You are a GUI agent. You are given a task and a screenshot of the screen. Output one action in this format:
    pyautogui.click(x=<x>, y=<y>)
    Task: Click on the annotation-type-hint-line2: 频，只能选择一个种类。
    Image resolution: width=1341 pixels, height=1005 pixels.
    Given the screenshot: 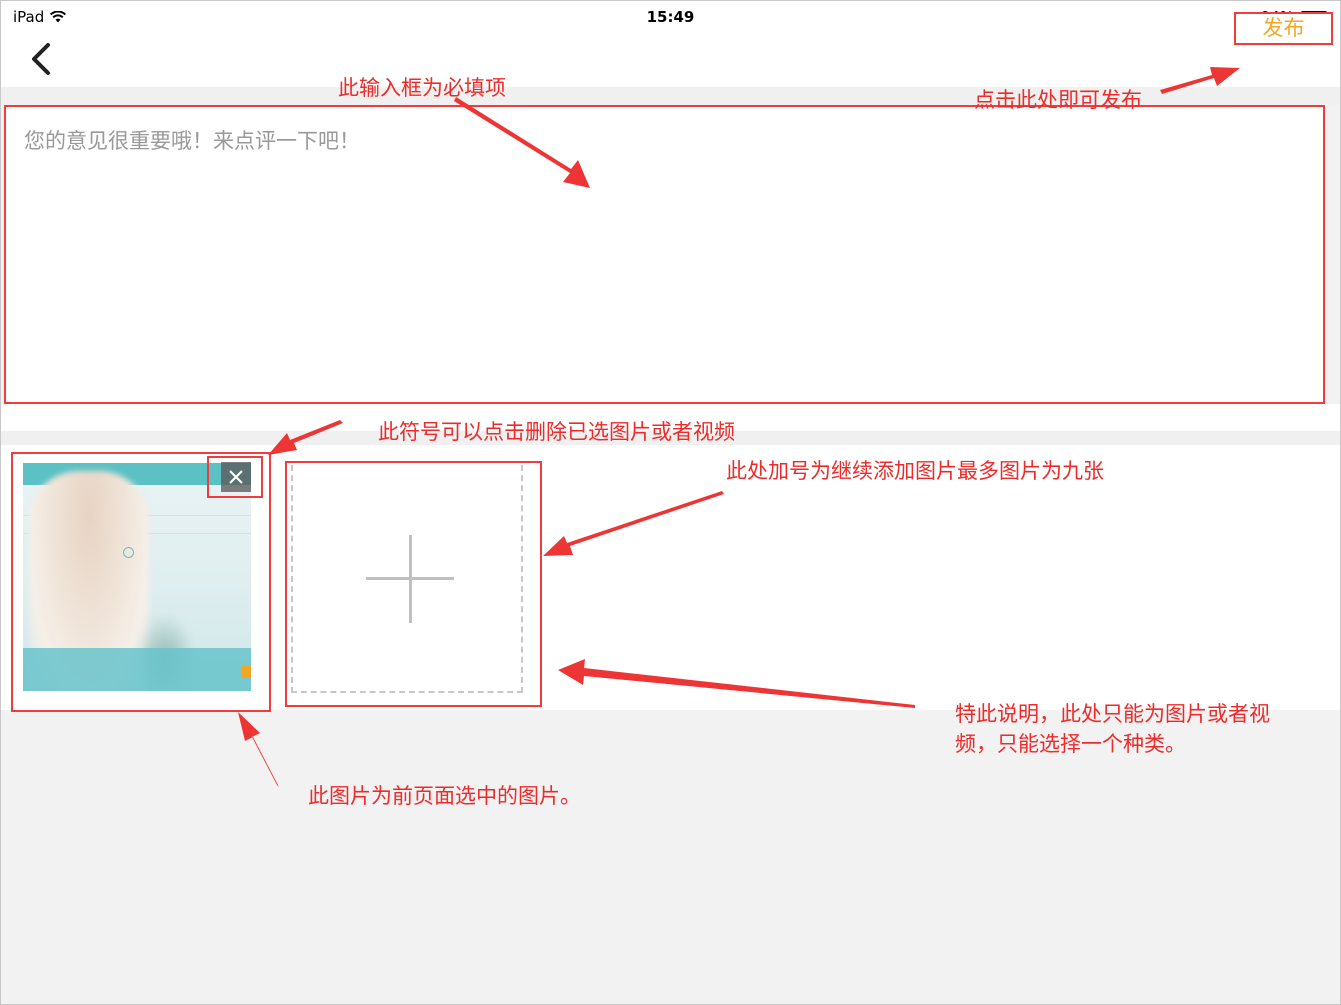 What is the action you would take?
    pyautogui.click(x=1070, y=744)
    